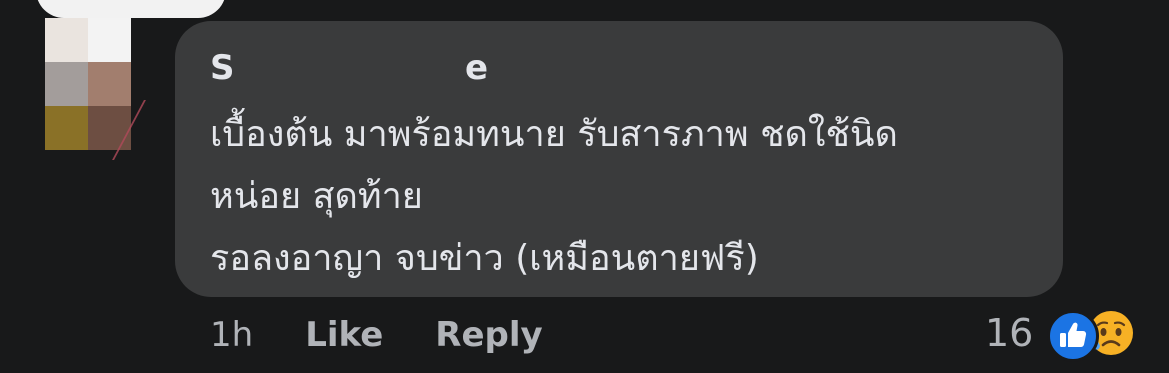 This screenshot has height=373, width=1169. Describe the element at coordinates (1073, 336) in the screenshot. I see `like-icon` at that location.